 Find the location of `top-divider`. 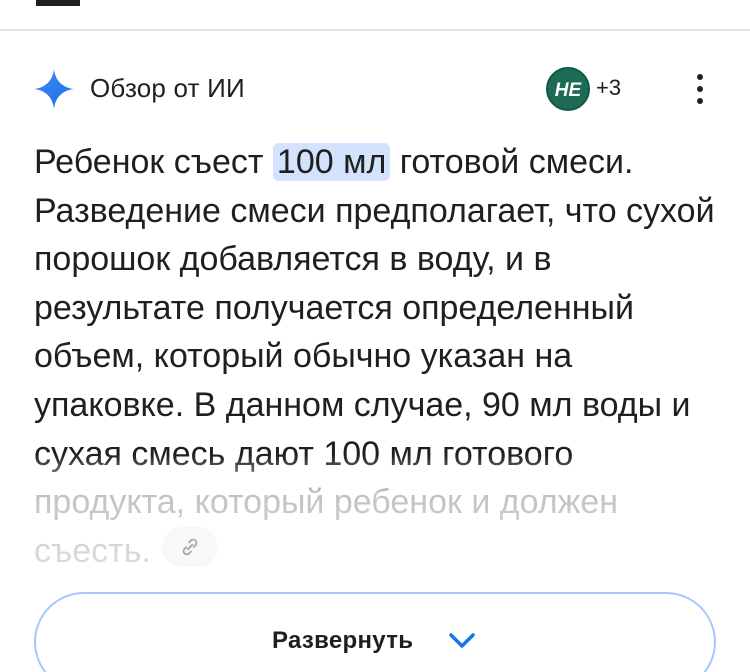

top-divider is located at coordinates (375, 30).